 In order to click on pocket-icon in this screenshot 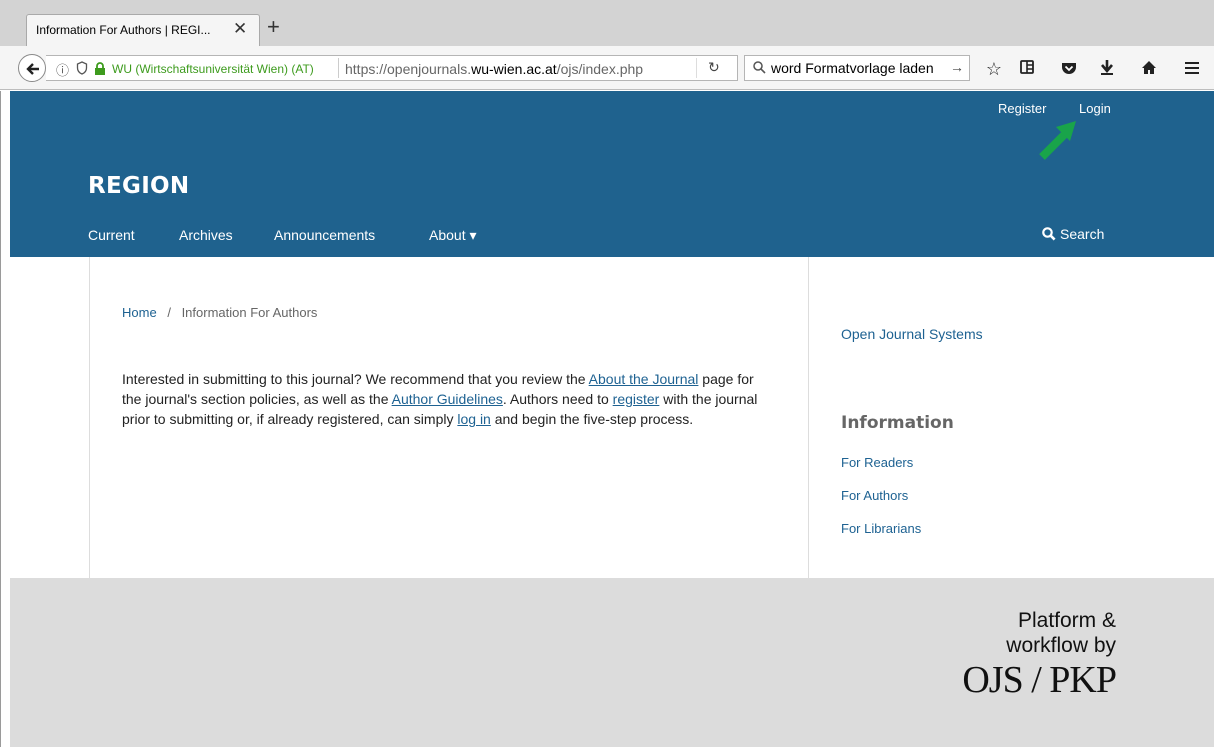, I will do `click(1069, 69)`.